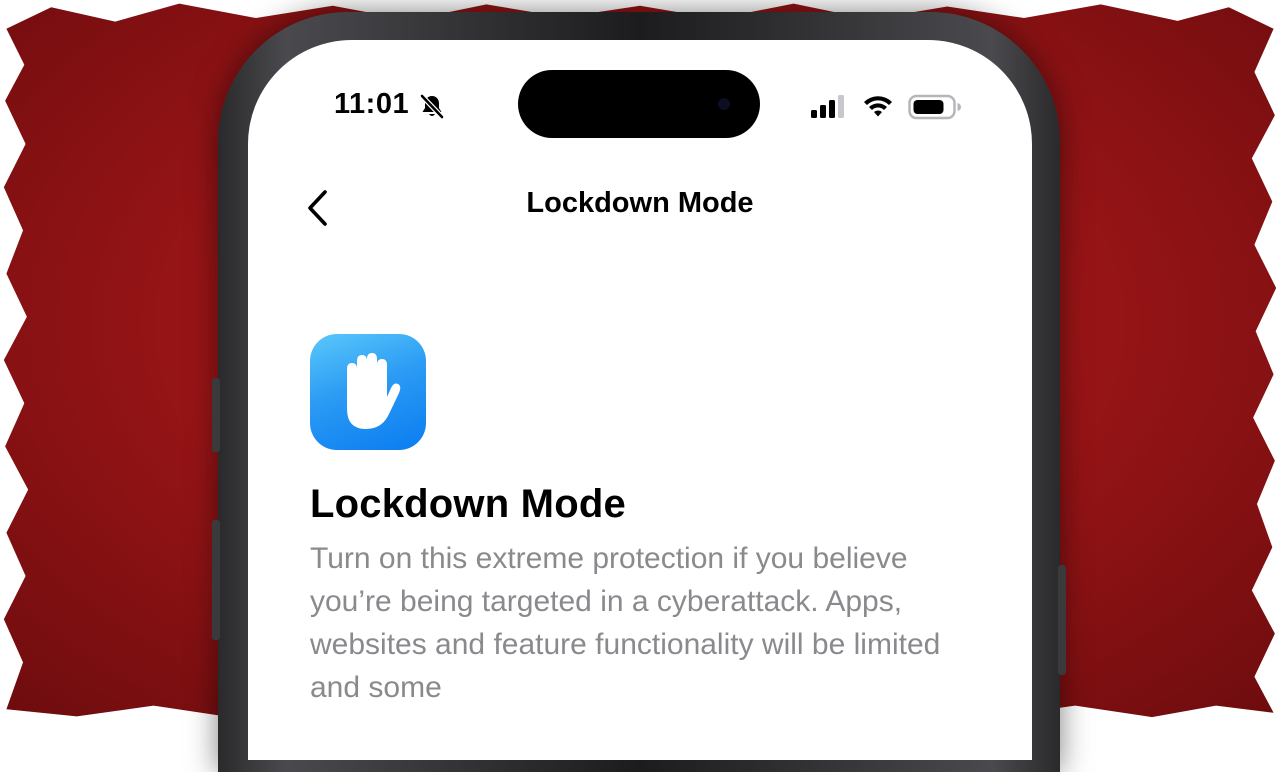 This screenshot has height=772, width=1280. What do you see at coordinates (827, 106) in the screenshot?
I see `cellular-signal-icon` at bounding box center [827, 106].